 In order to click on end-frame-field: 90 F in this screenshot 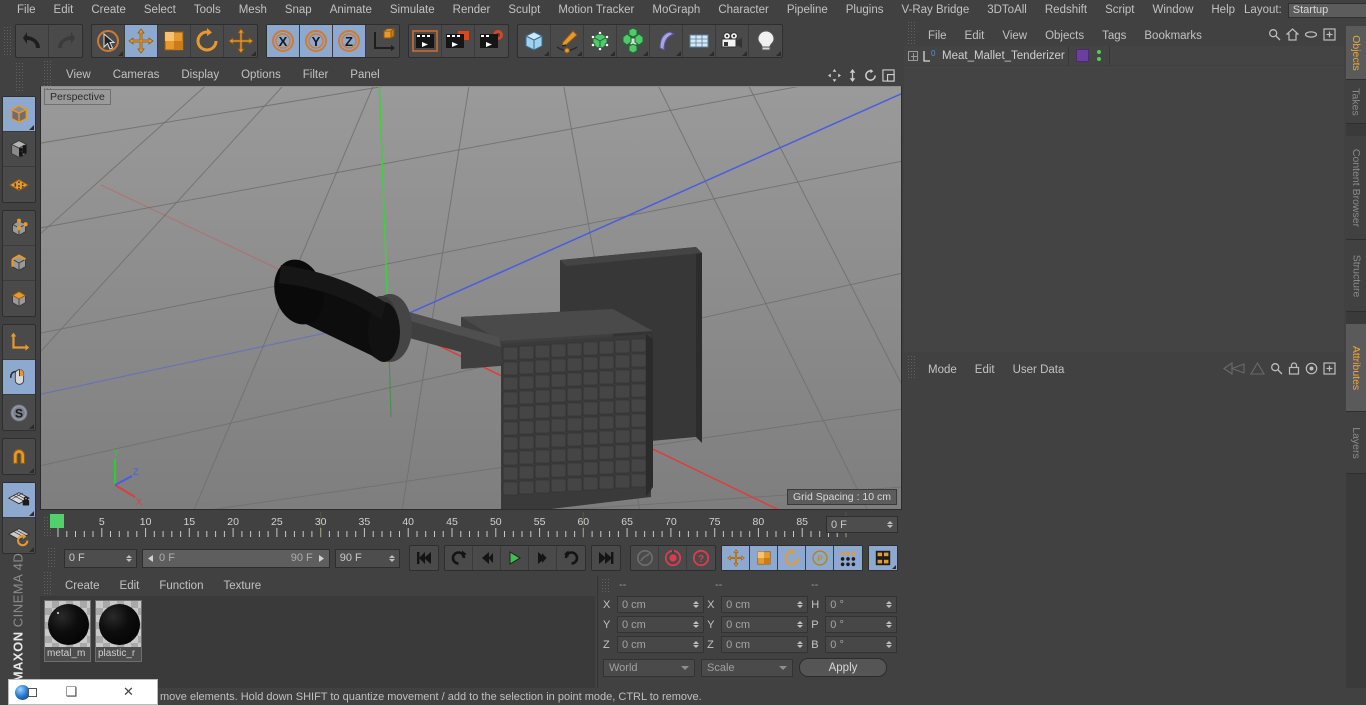, I will do `click(367, 558)`.